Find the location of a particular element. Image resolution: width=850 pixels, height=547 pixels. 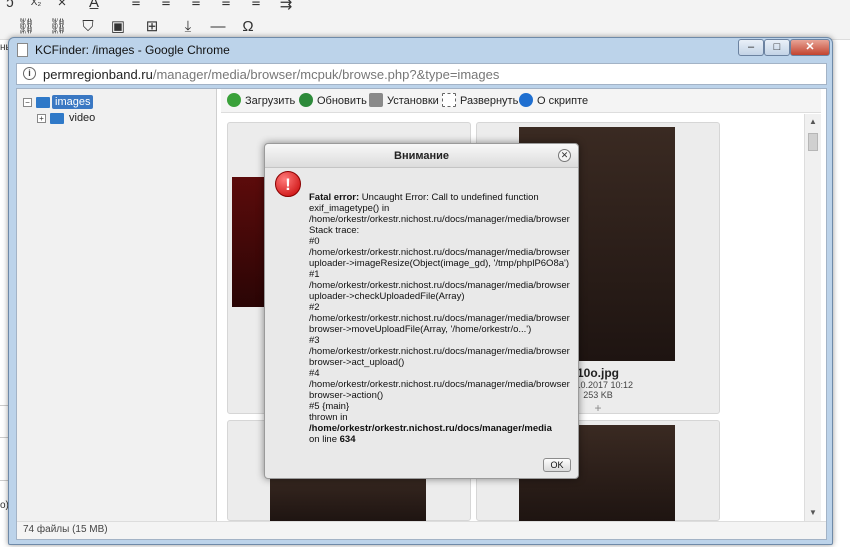

bg-table-icon: ⊞ is located at coordinates (152, 26).